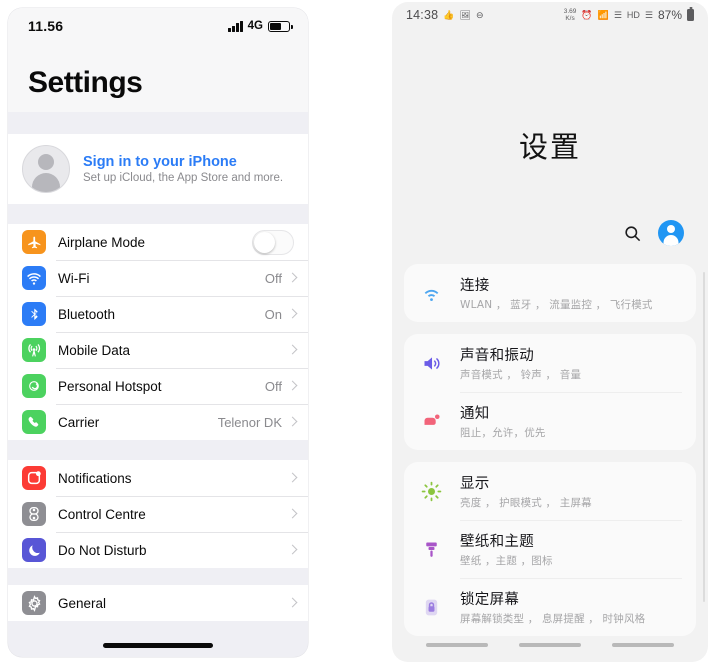 This screenshot has height=665, width=720. I want to click on data-rate-value: 3.69, so click(570, 11).